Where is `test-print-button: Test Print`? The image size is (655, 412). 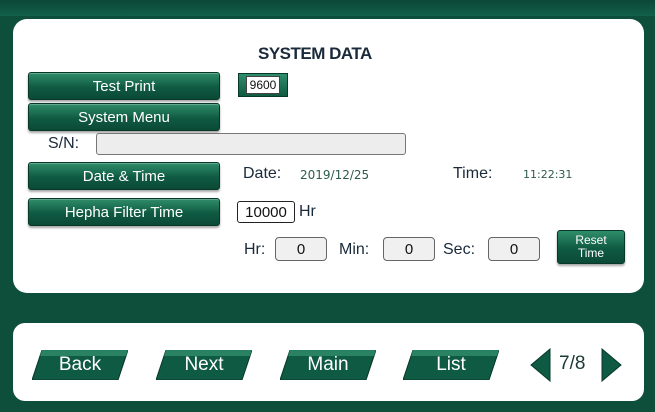
test-print-button: Test Print is located at coordinates (124, 86).